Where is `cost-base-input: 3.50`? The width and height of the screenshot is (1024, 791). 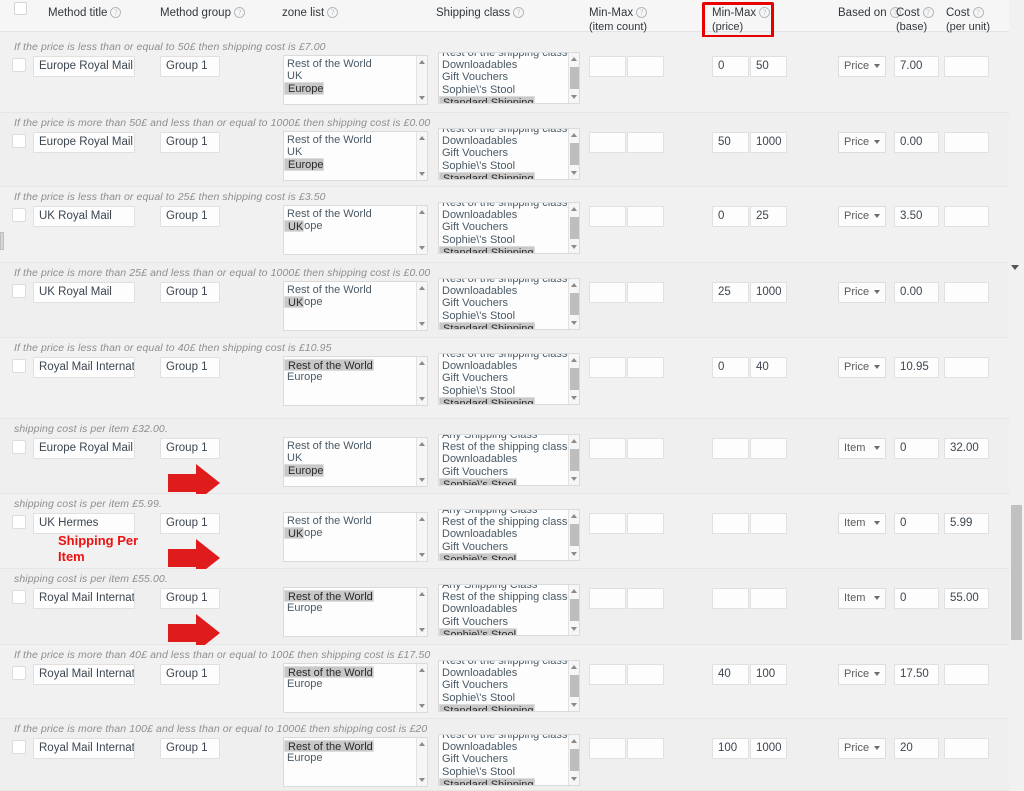
cost-base-input: 3.50 is located at coordinates (916, 216).